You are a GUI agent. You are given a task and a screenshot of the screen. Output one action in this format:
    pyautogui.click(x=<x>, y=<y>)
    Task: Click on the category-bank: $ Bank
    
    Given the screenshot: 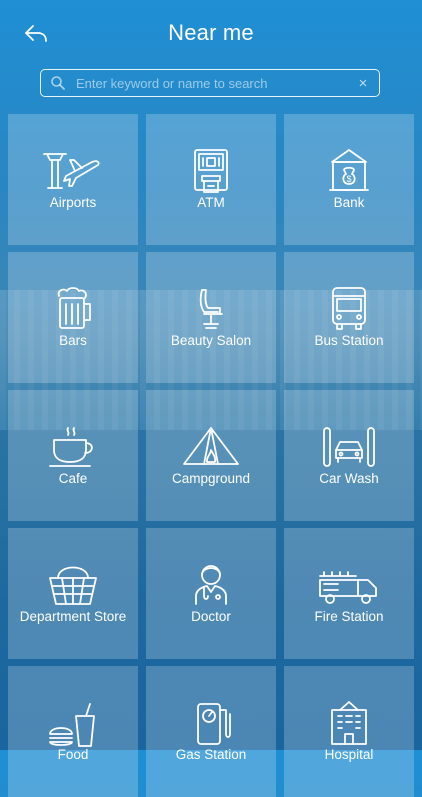 What is the action you would take?
    pyautogui.click(x=349, y=179)
    